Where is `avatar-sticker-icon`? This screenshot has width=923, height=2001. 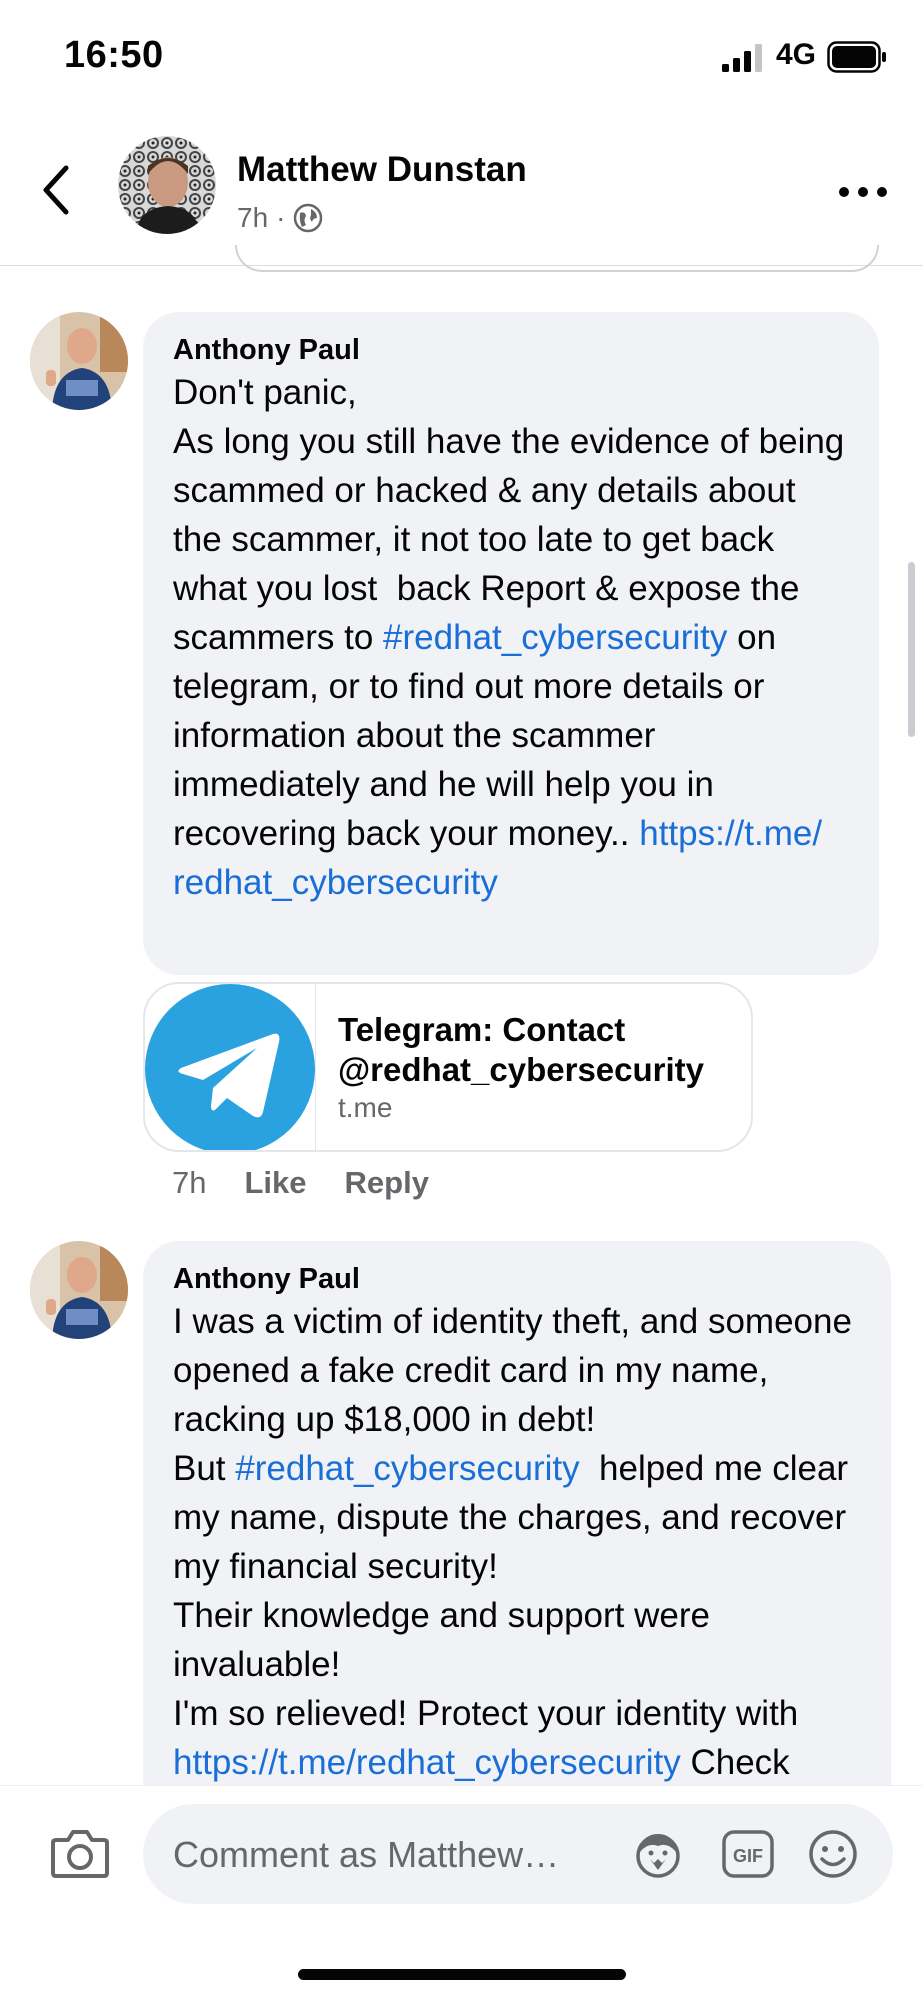
avatar-sticker-icon is located at coordinates (658, 1854).